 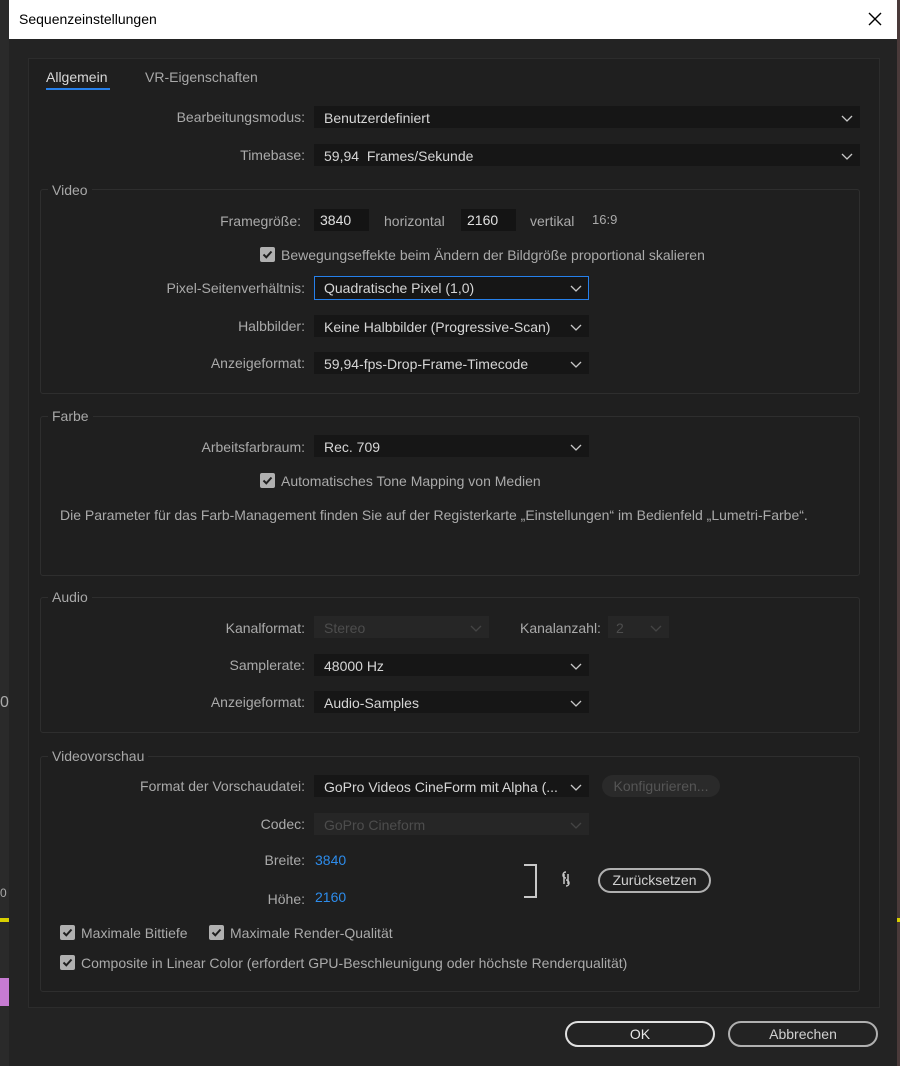 What do you see at coordinates (272, 155) in the screenshot?
I see `timebase-label: Timebase:` at bounding box center [272, 155].